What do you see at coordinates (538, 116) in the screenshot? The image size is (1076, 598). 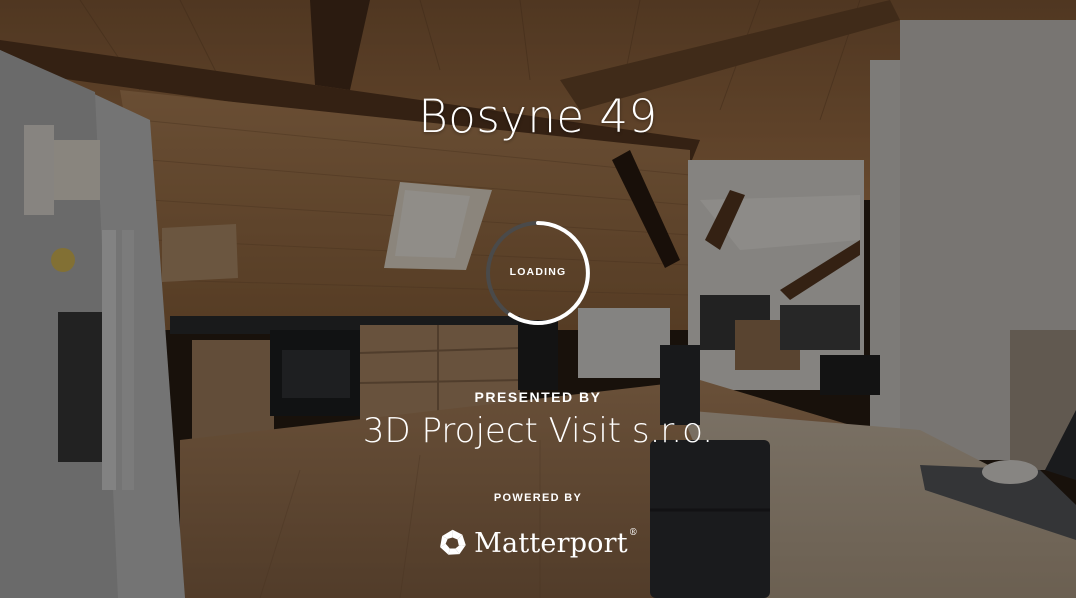 I see `tour-title: Bosyne 49` at bounding box center [538, 116].